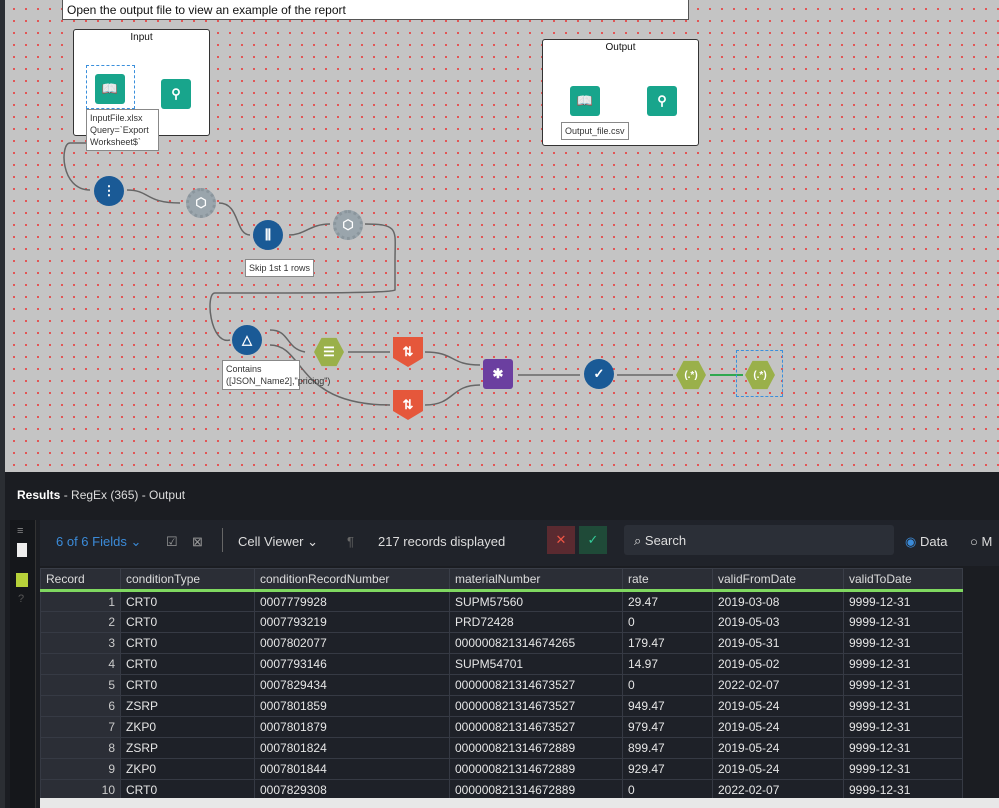 The height and width of the screenshot is (808, 999). Describe the element at coordinates (536, 664) in the screenshot. I see `table-cell: SUPM54701` at that location.